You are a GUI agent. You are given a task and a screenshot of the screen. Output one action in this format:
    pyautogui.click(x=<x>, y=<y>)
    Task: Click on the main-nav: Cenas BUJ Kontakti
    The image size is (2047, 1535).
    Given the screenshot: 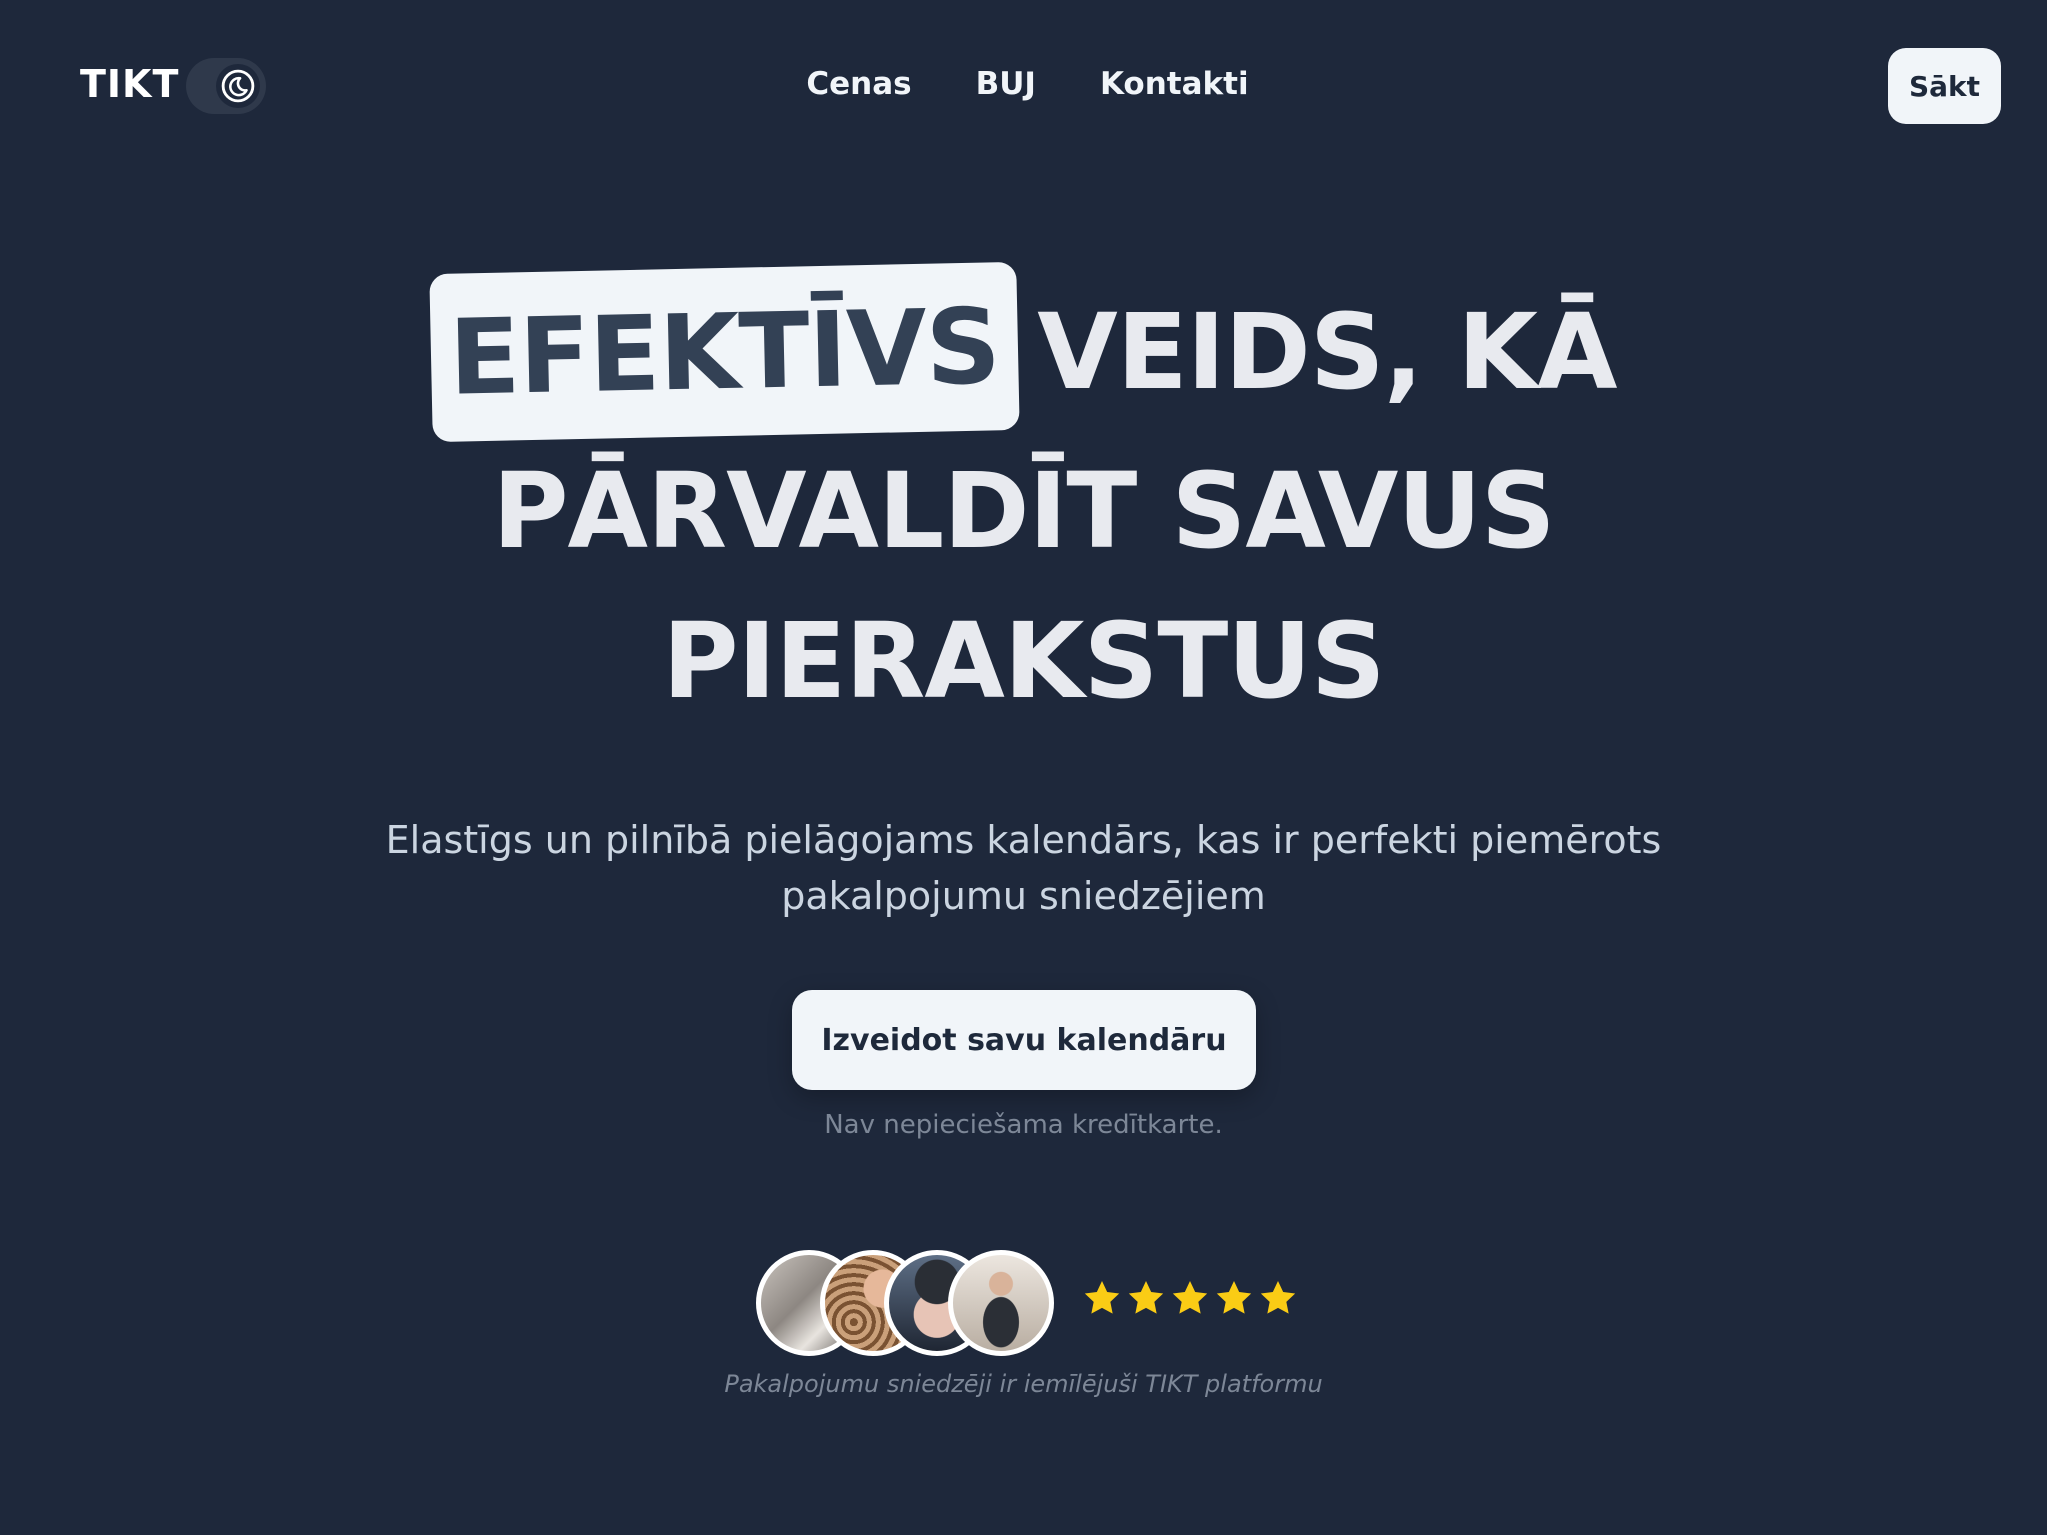 What is the action you would take?
    pyautogui.click(x=1023, y=84)
    